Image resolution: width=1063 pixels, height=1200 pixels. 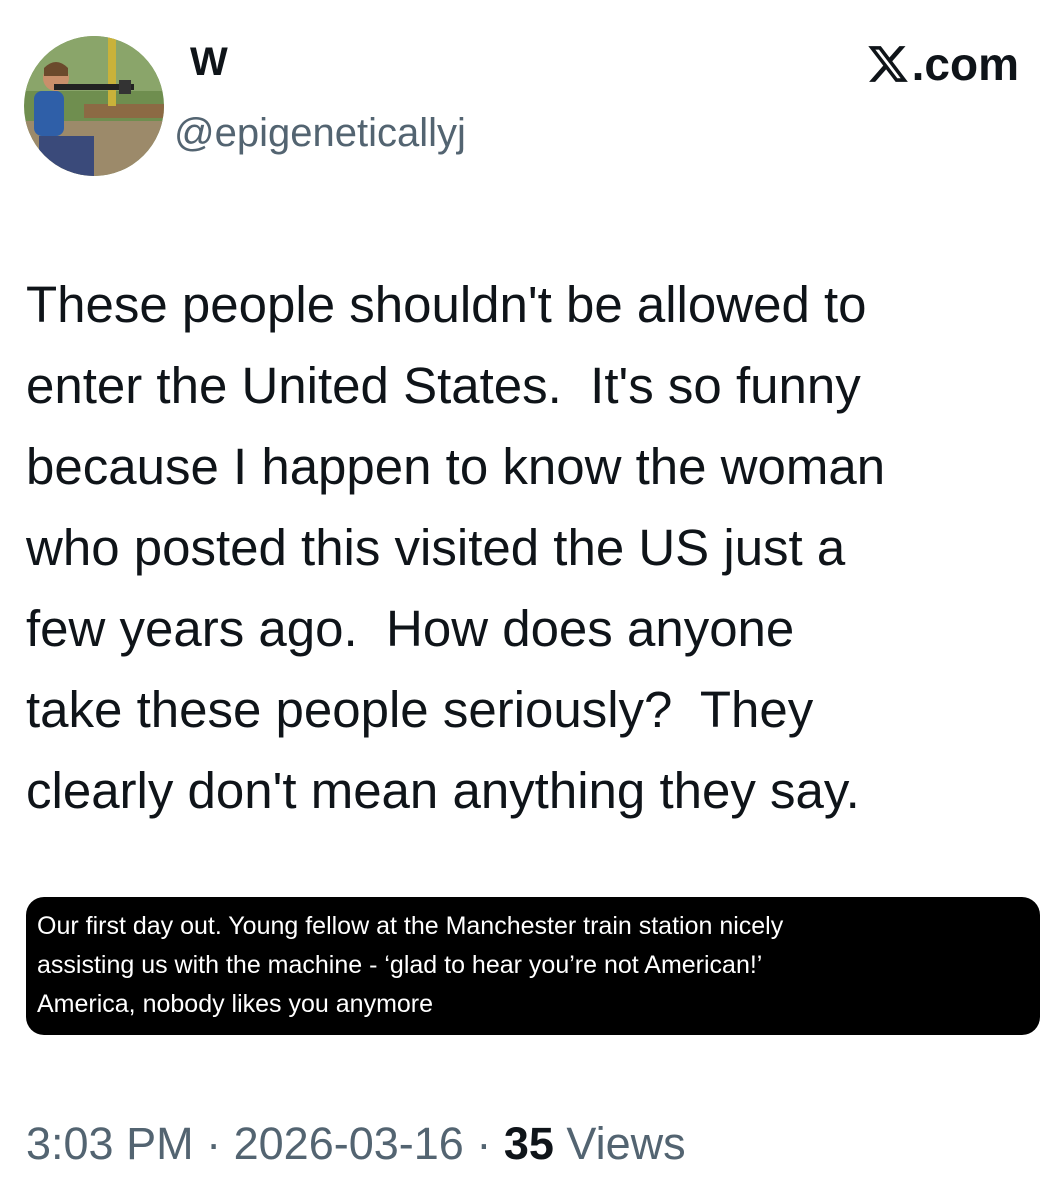 I want to click on author-handle: @epigeneticallyj, so click(x=320, y=133).